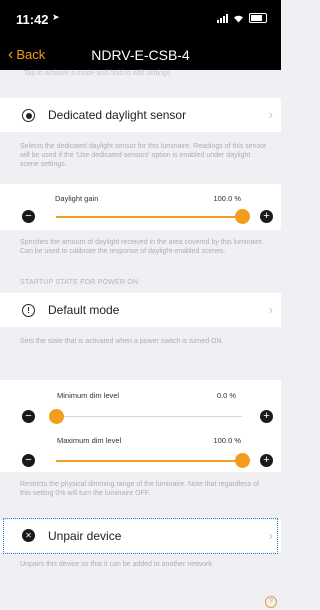 This screenshot has height=610, width=320. Describe the element at coordinates (242, 460) in the screenshot. I see `maximum-dim-thumb` at that location.